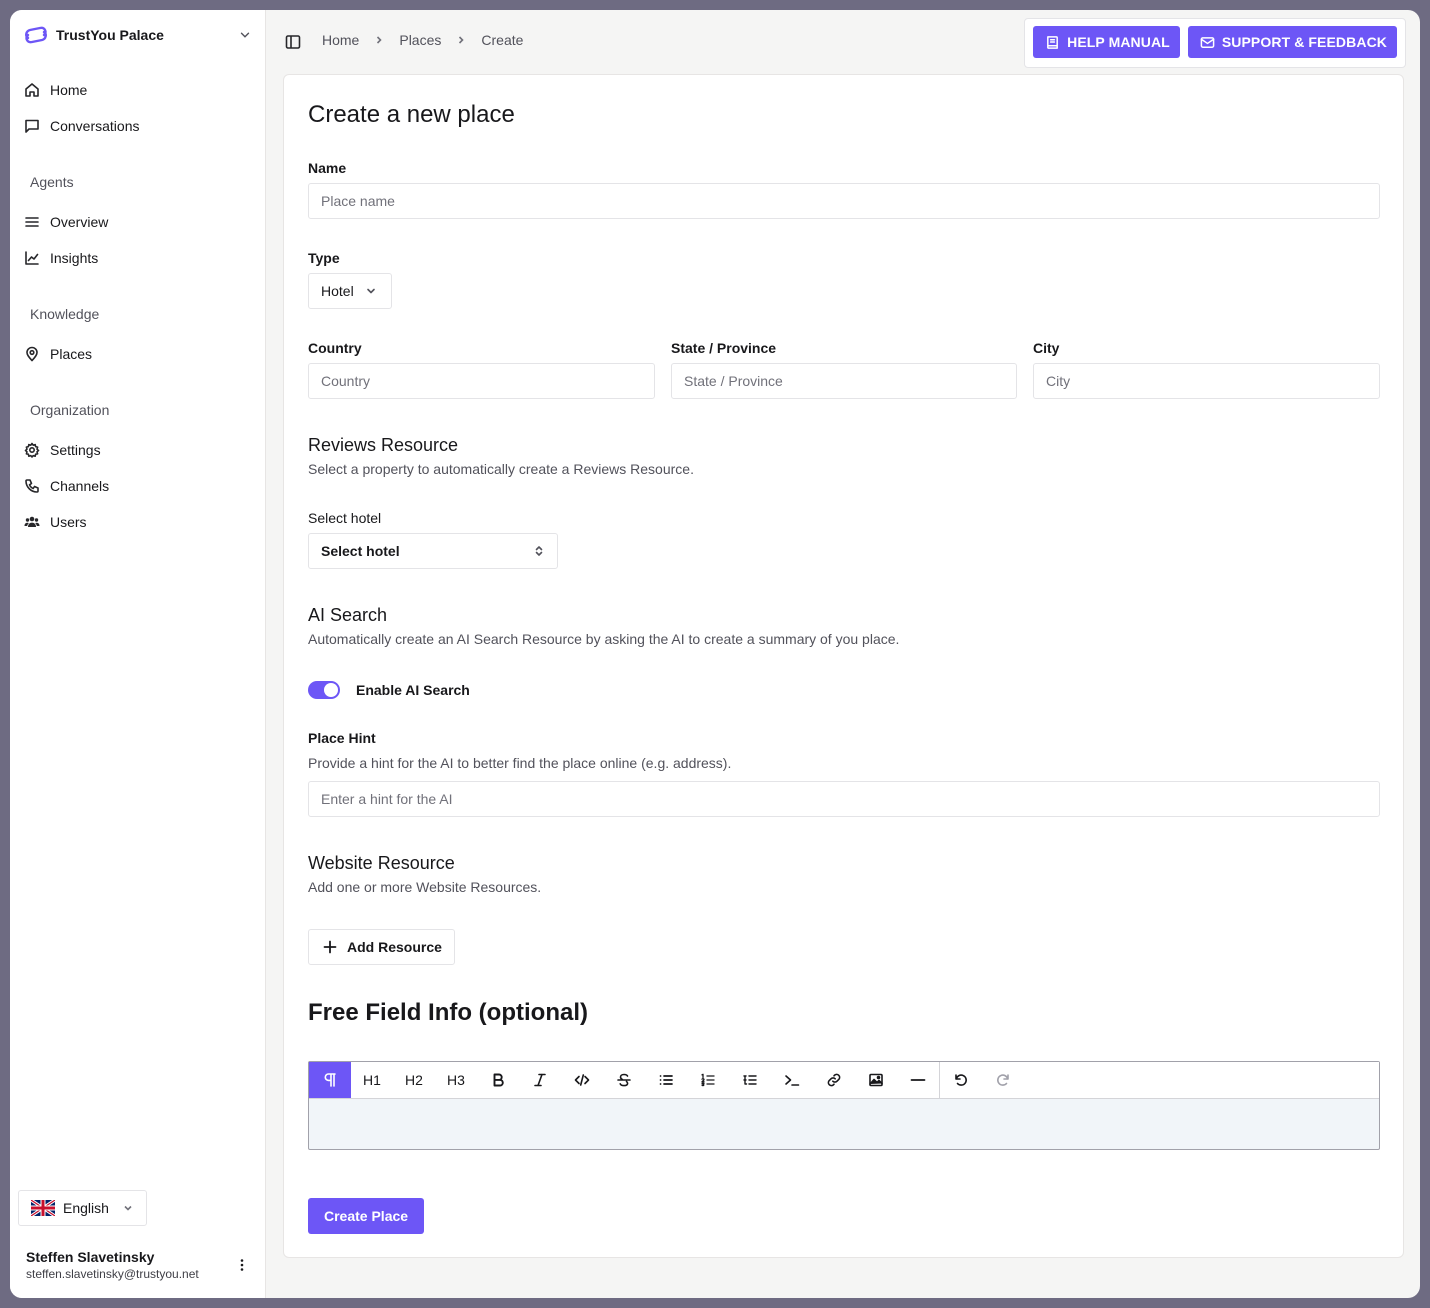 Image resolution: width=1430 pixels, height=1308 pixels. I want to click on list-indent-icon, so click(750, 1080).